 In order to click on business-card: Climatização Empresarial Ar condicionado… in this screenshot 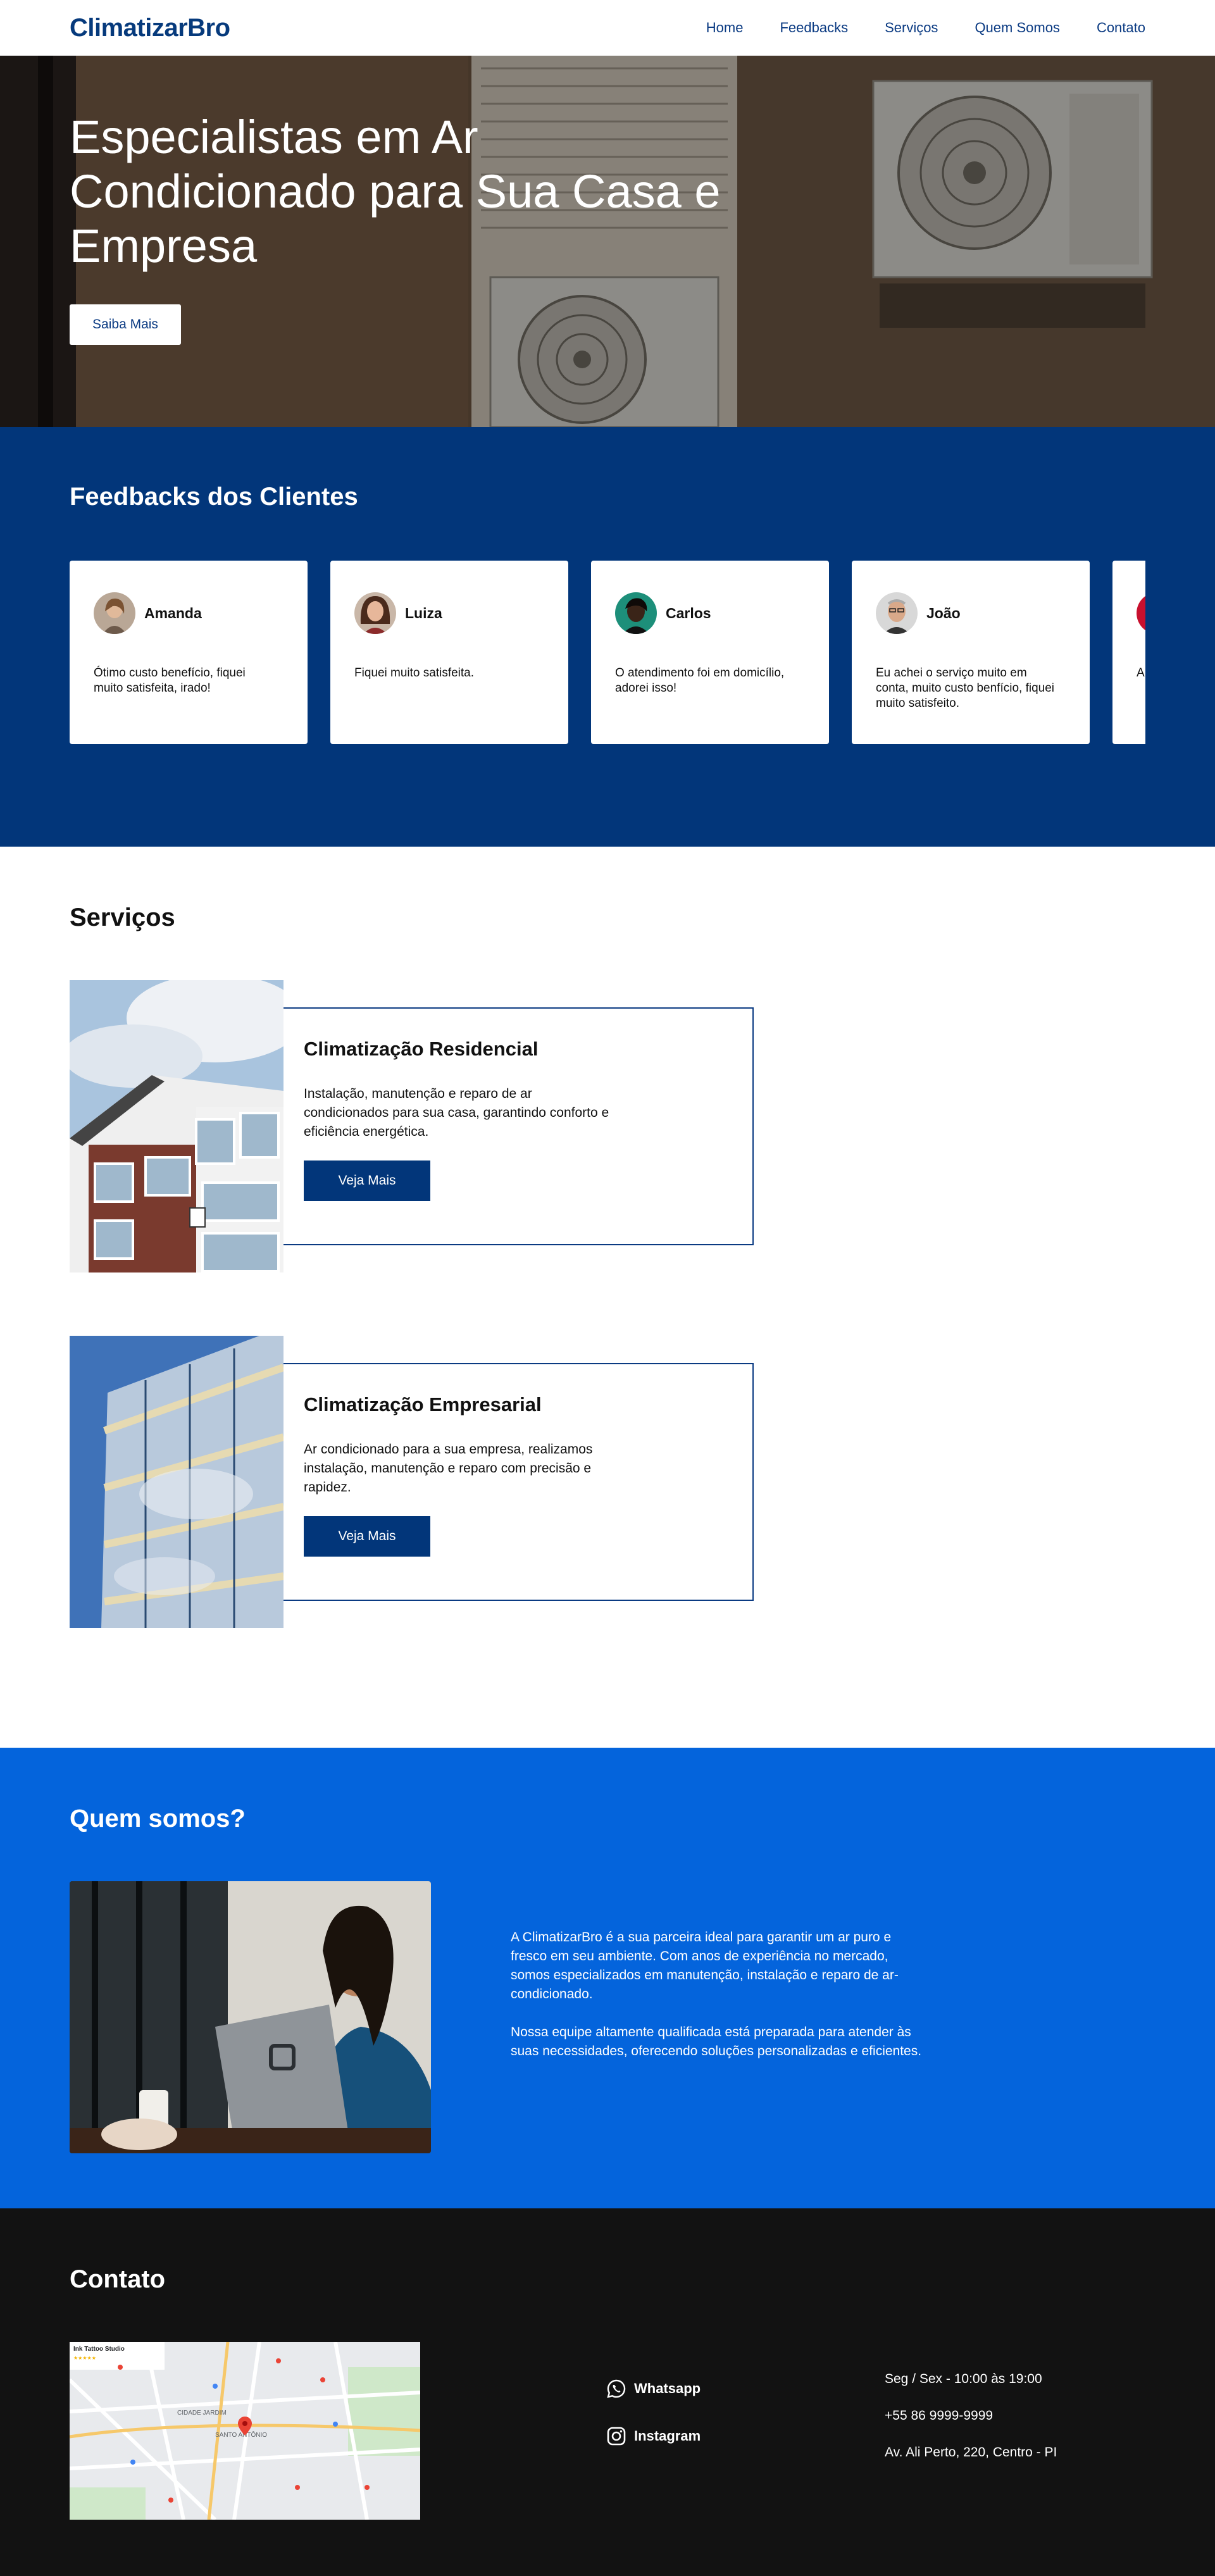, I will do `click(519, 1482)`.